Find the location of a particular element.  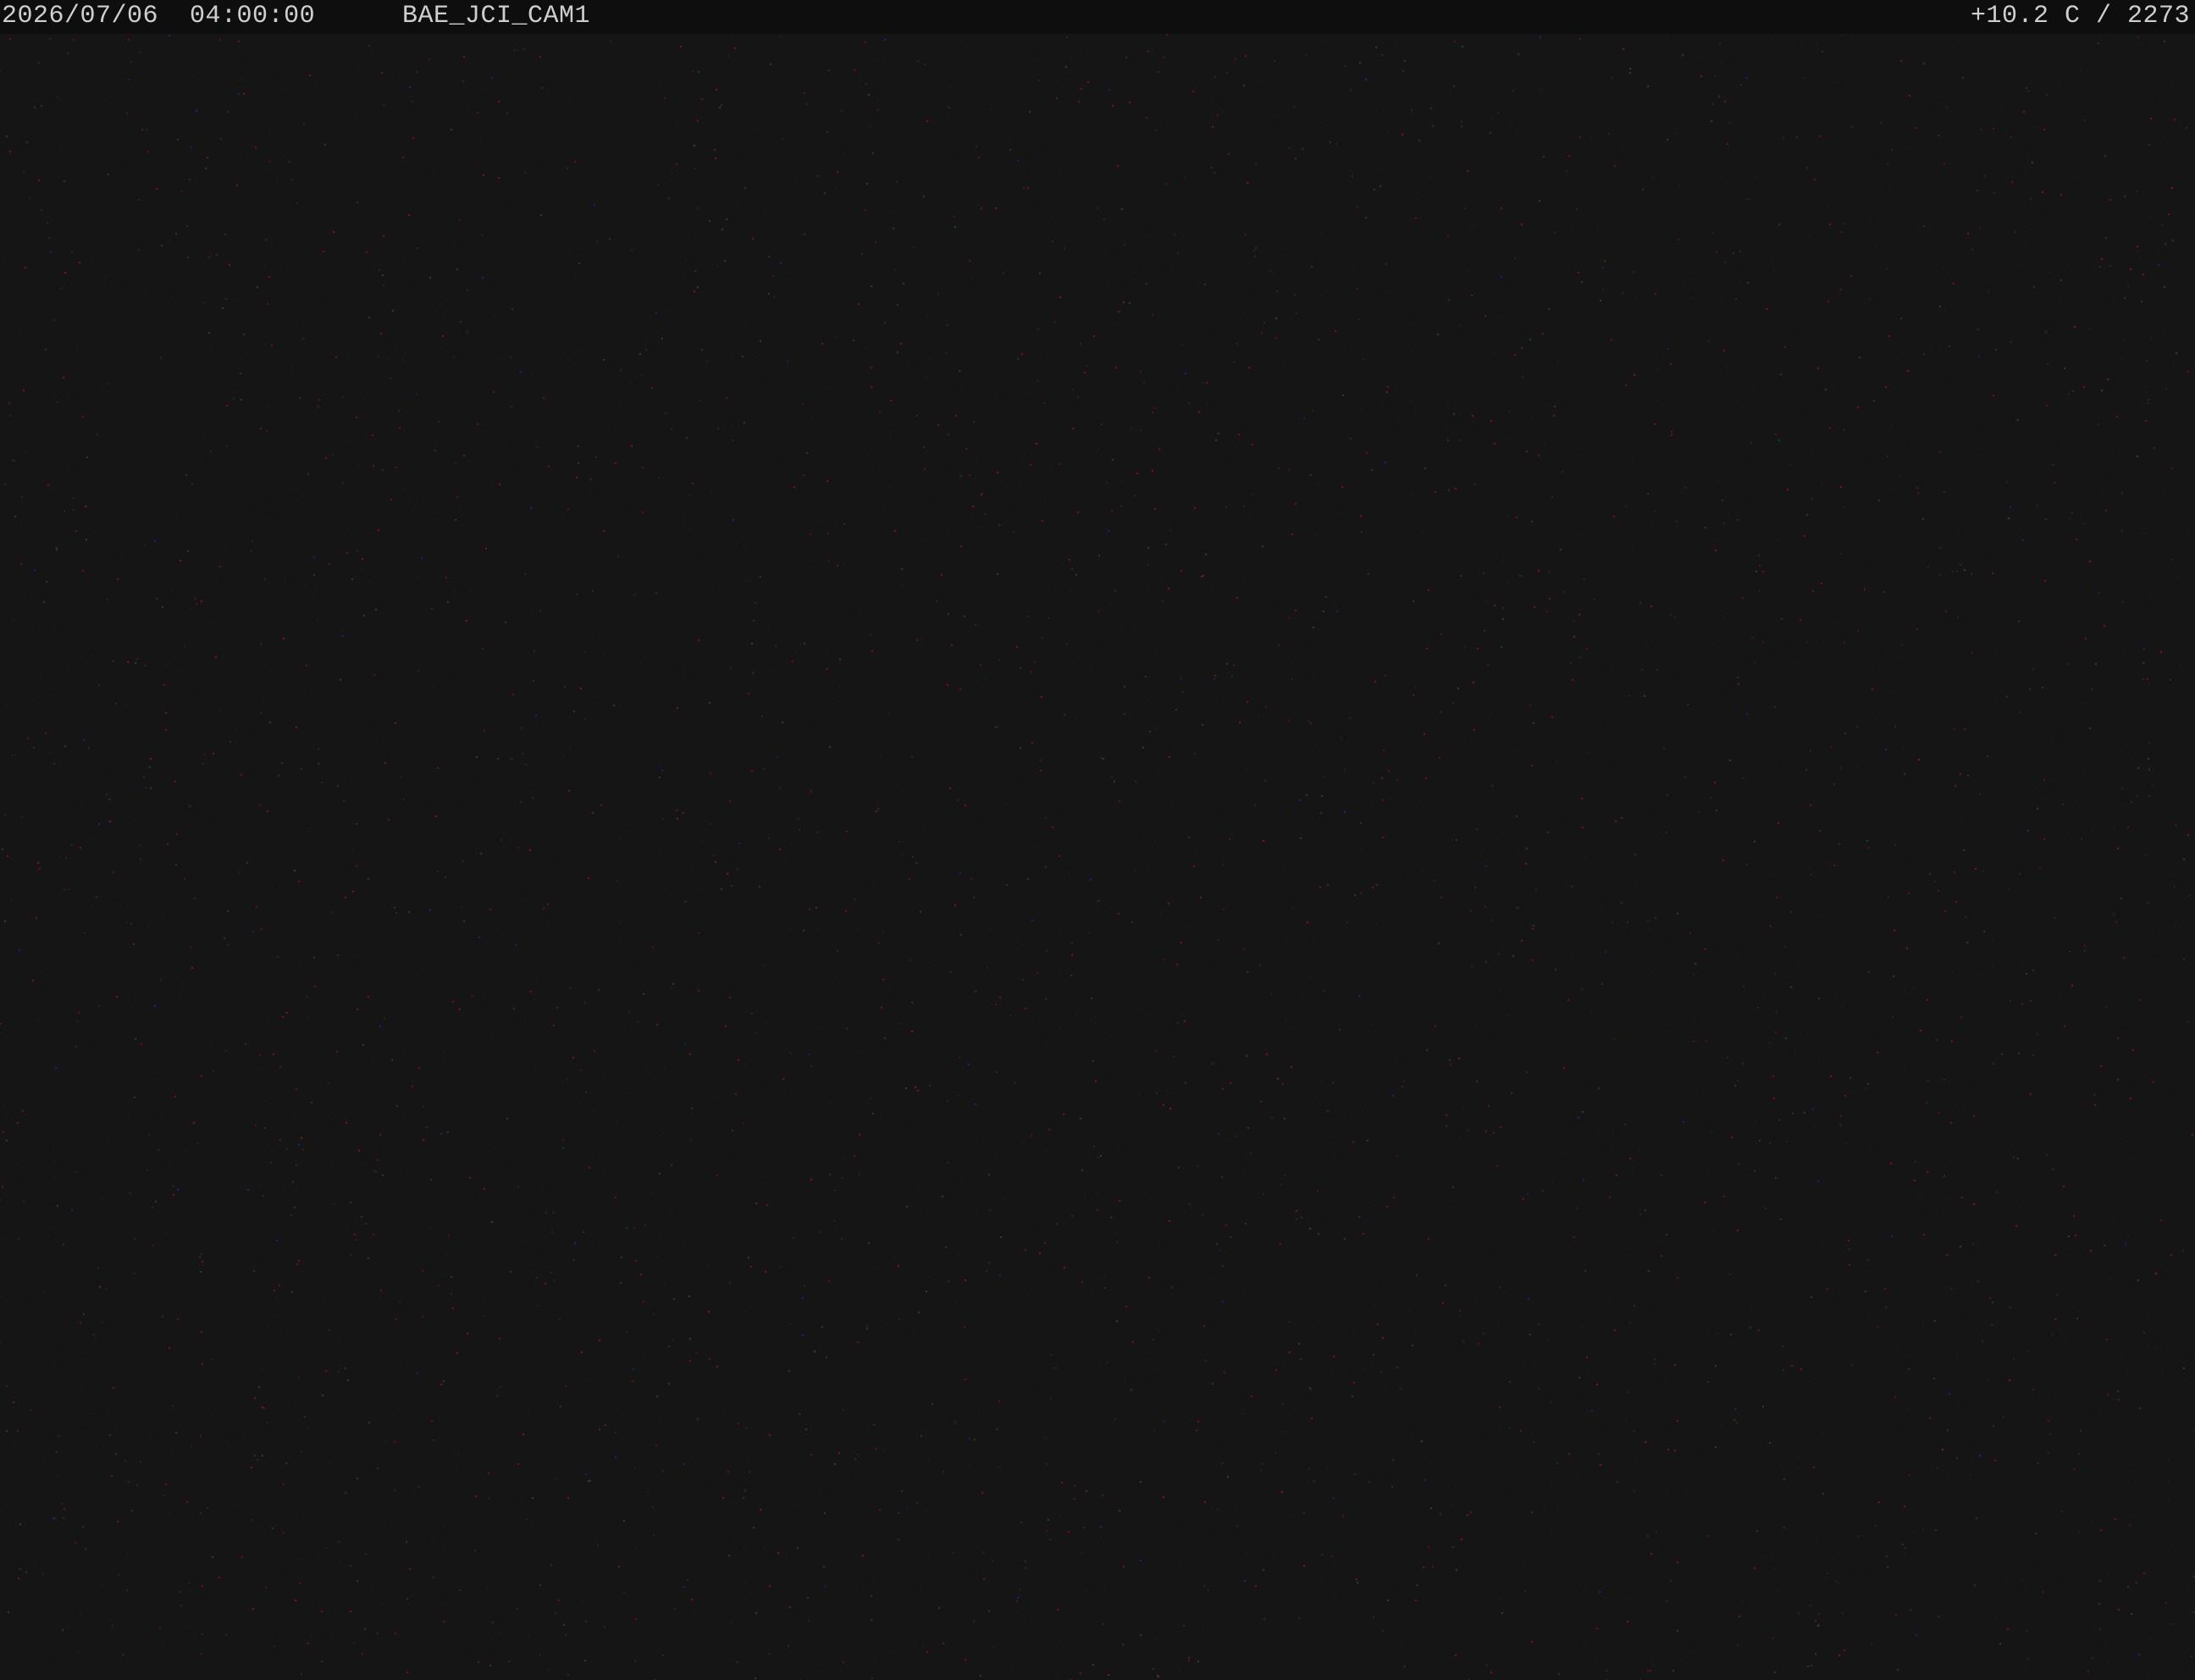

osd-datetime: 2026/07/06 04:00:00 is located at coordinates (158, 17).